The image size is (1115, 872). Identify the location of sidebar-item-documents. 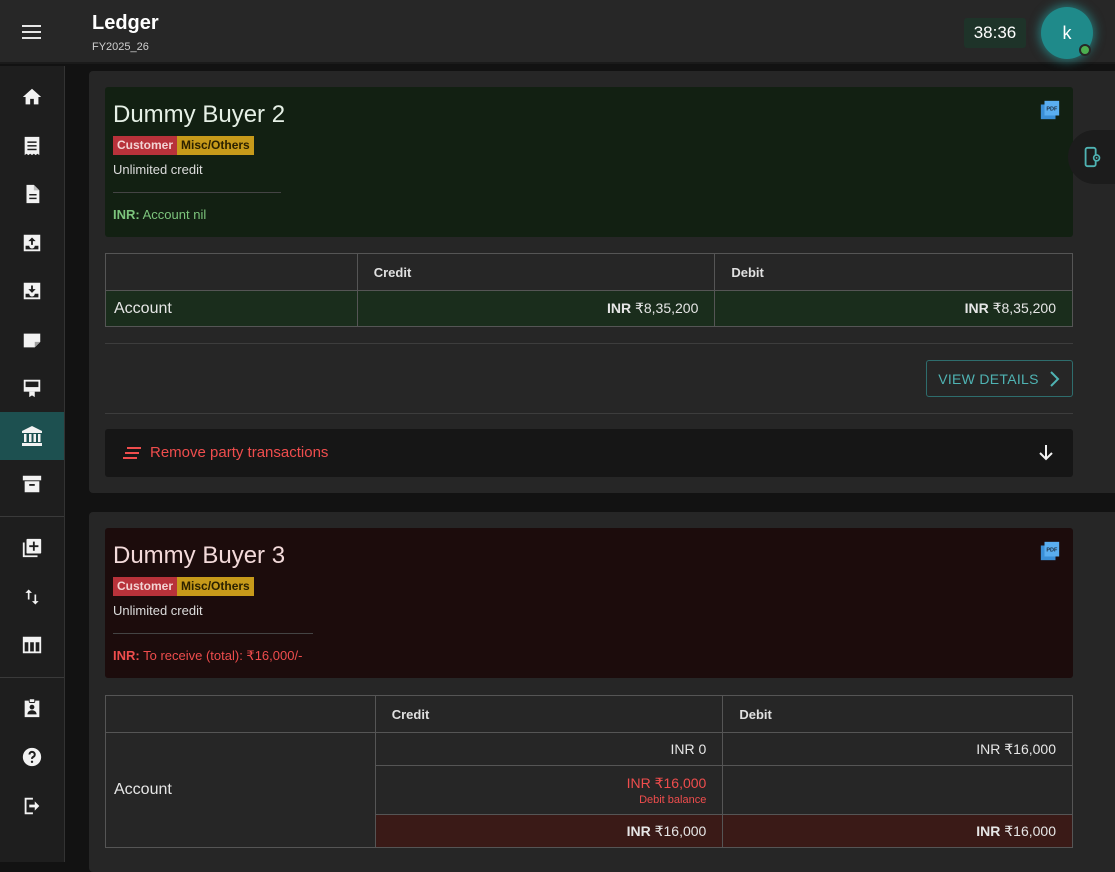
(32, 194).